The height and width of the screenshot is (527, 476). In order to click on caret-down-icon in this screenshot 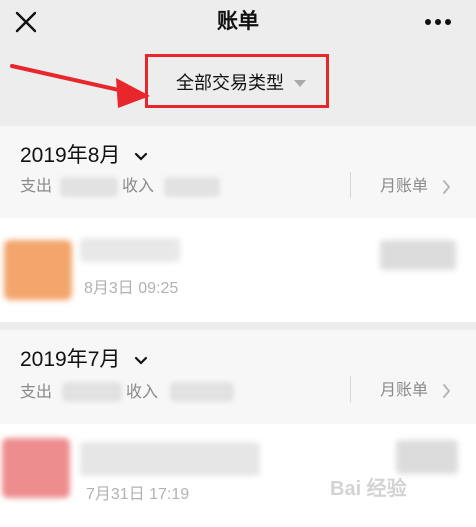, I will do `click(300, 83)`.